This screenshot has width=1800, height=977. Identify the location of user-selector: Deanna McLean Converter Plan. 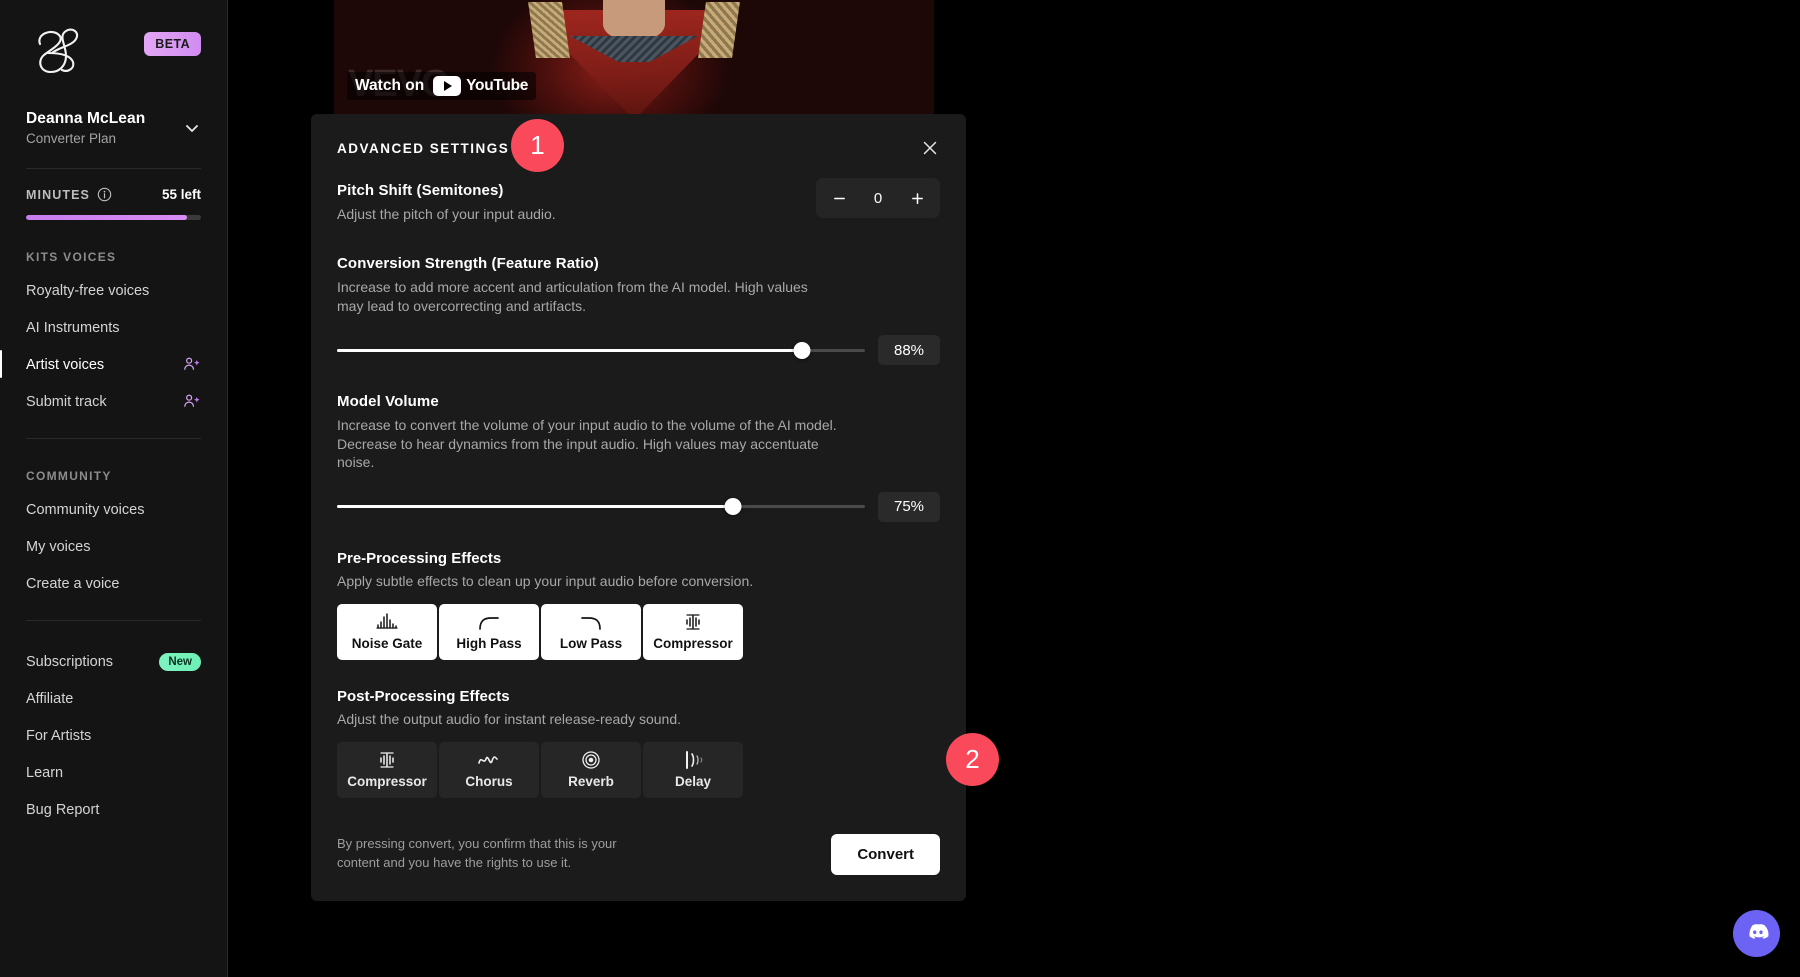
(113, 128).